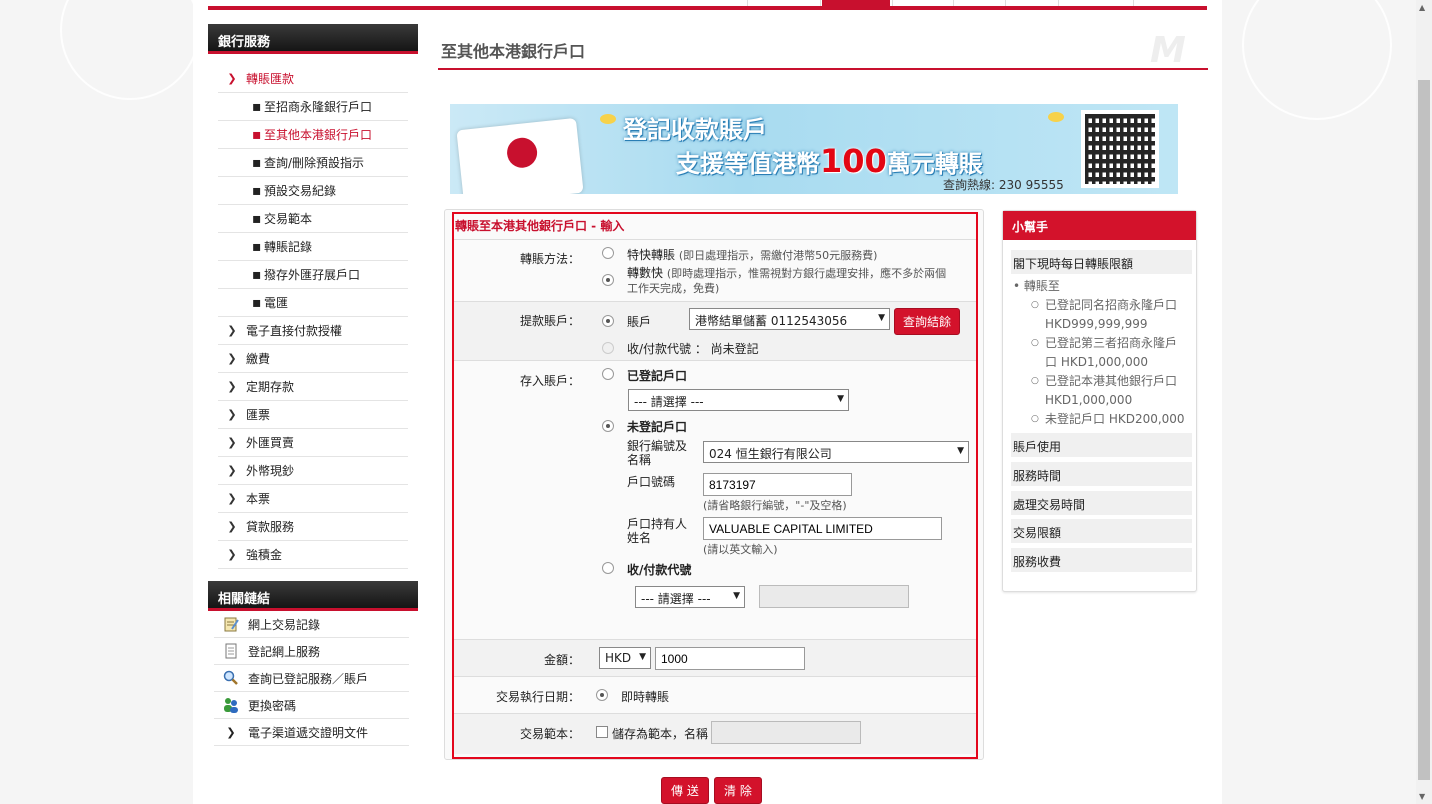 This screenshot has width=1432, height=804. I want to click on link-online-transaction-records: 網上交易記錄, so click(311, 624).